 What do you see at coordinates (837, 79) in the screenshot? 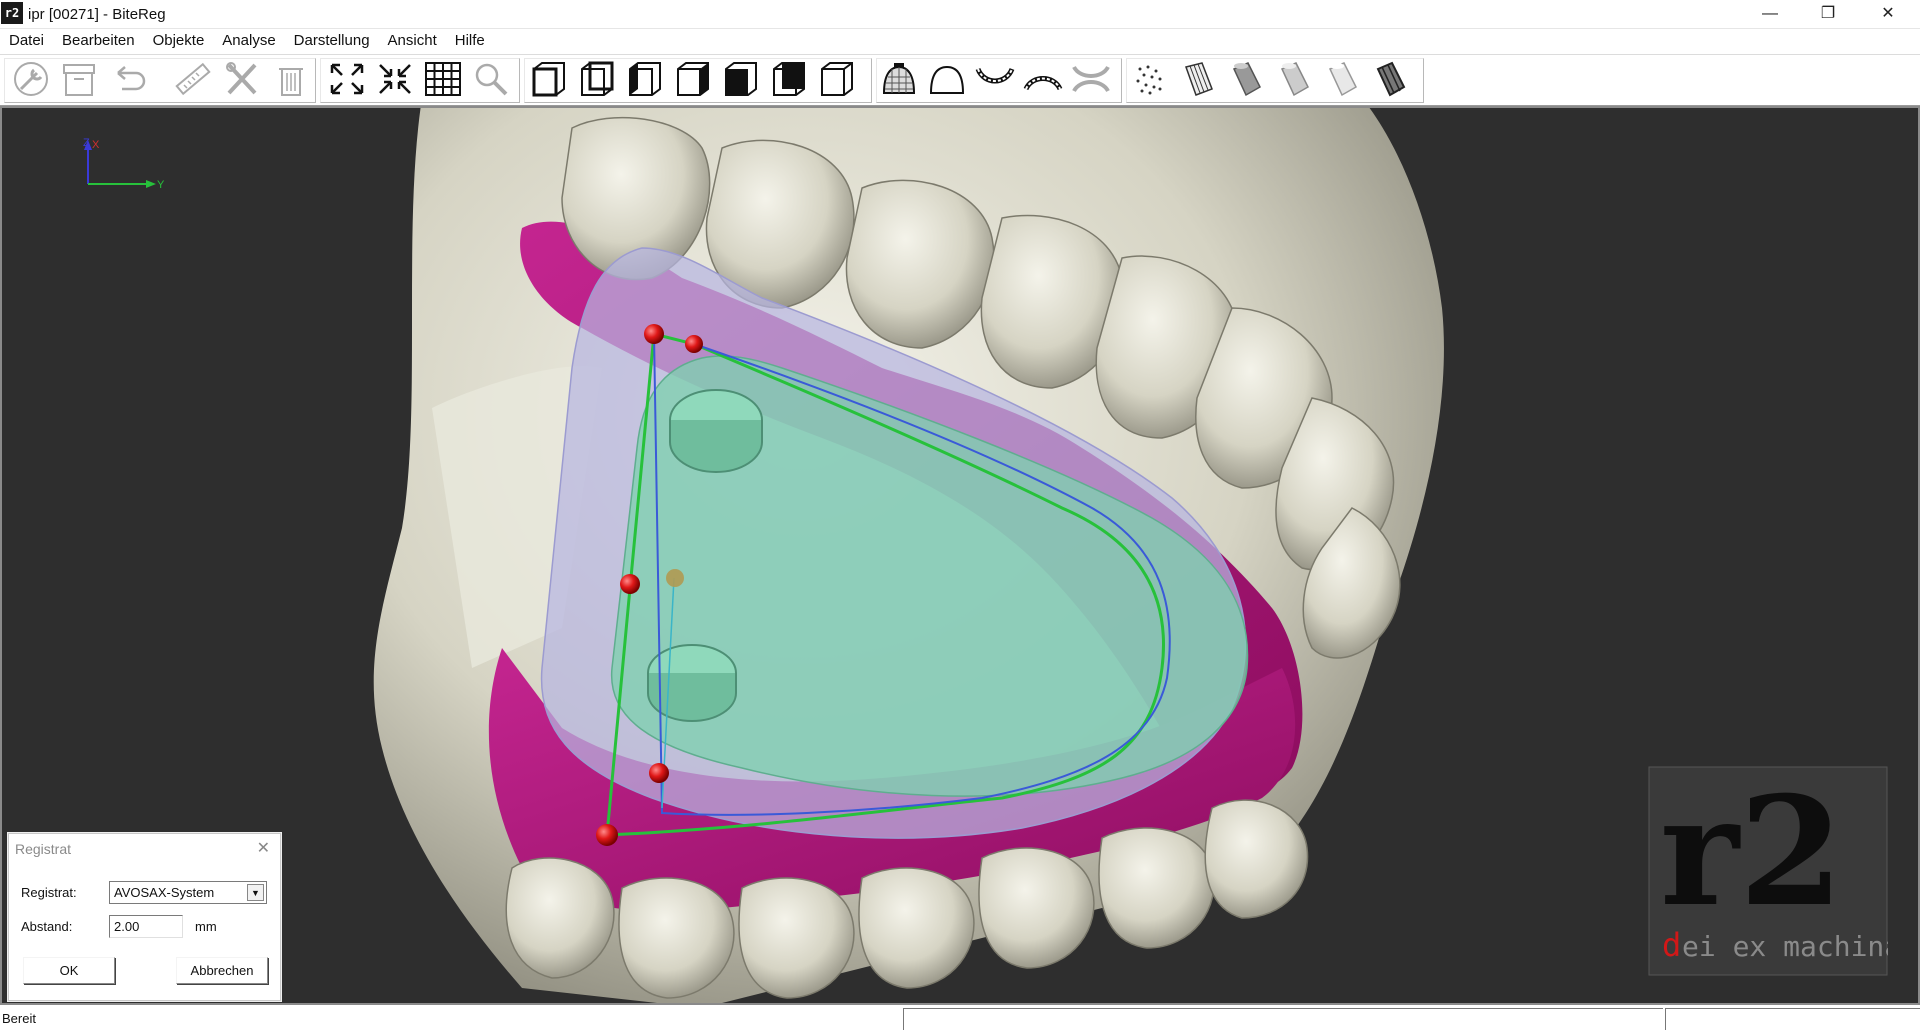
I see `cube-view-7-icon` at bounding box center [837, 79].